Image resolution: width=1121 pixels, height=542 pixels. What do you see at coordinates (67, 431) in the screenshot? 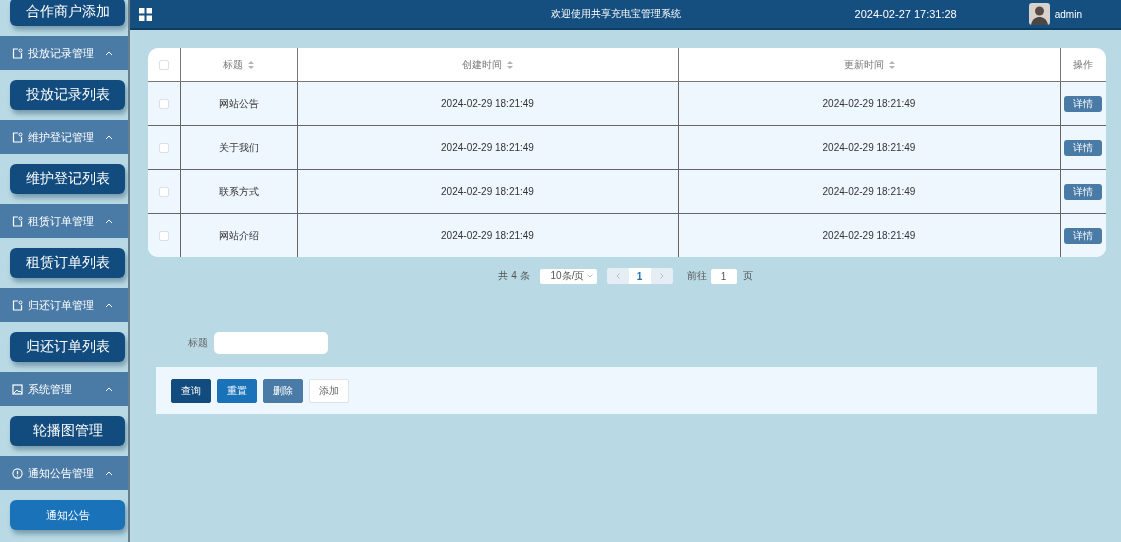
I see `sidebar-menu-button: 轮播图管理` at bounding box center [67, 431].